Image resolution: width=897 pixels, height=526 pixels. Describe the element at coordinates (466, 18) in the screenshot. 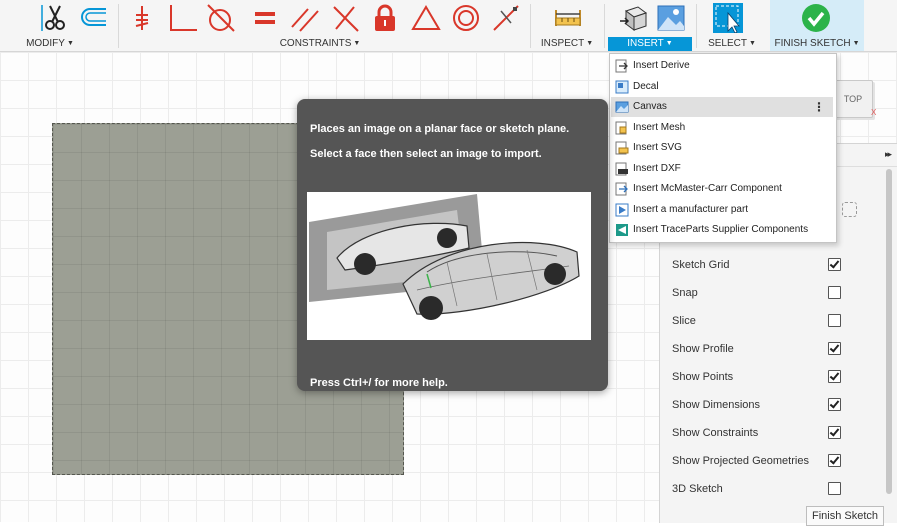

I see `concentric-circles-icon` at that location.